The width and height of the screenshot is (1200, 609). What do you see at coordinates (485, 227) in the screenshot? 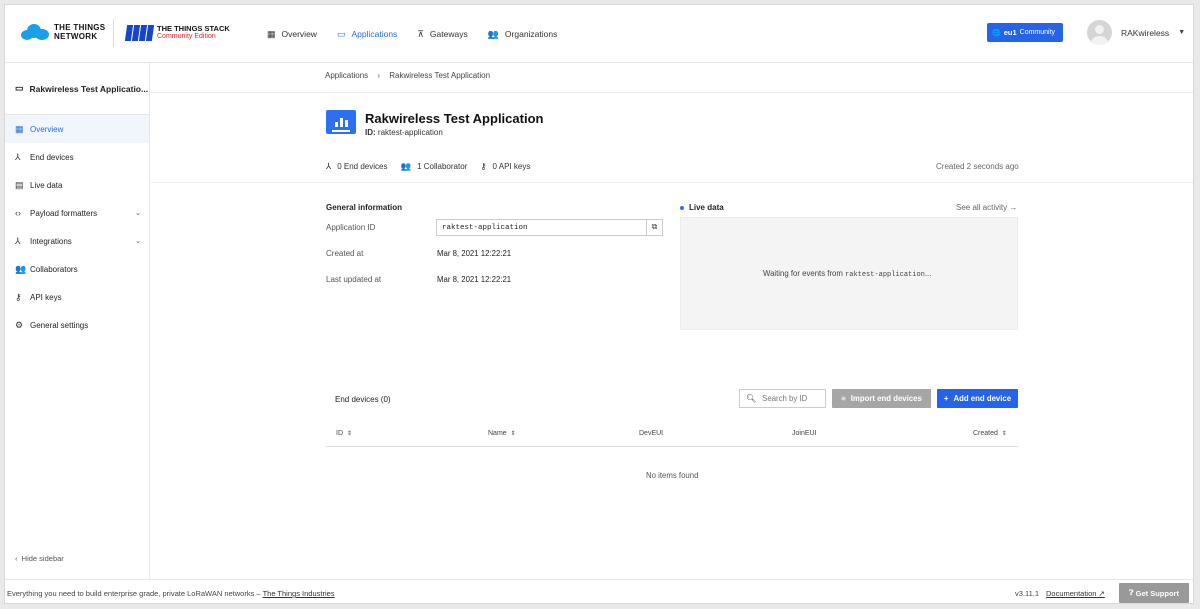
I see `app-id-field-value: raktest-application` at bounding box center [485, 227].